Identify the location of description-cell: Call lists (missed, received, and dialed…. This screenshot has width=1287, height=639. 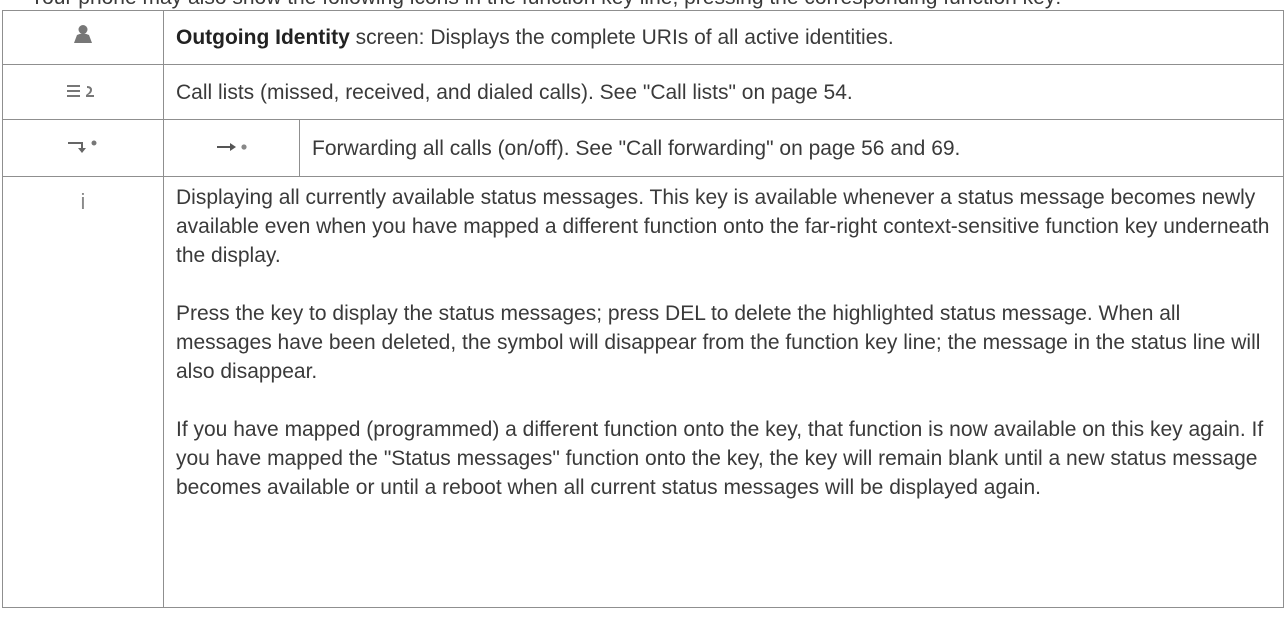
(723, 92).